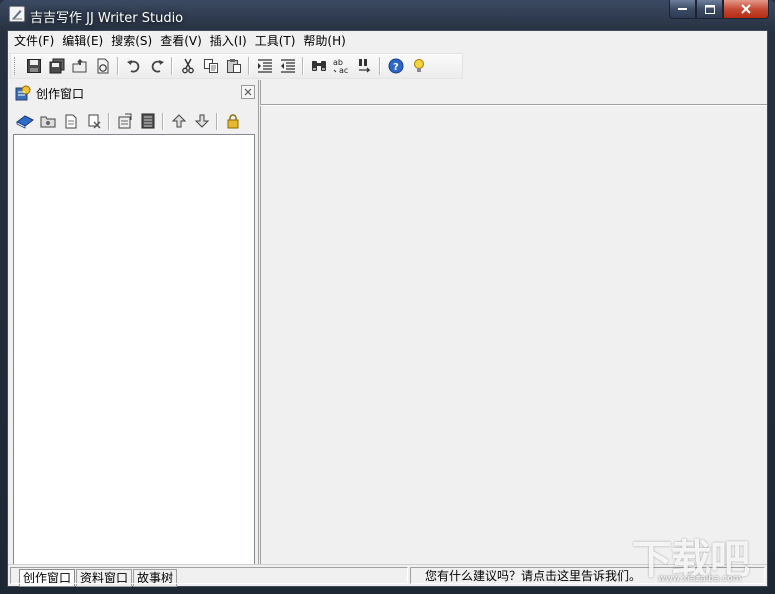 Image resolution: width=775 pixels, height=594 pixels. Describe the element at coordinates (17, 14) in the screenshot. I see `app-icon` at that location.